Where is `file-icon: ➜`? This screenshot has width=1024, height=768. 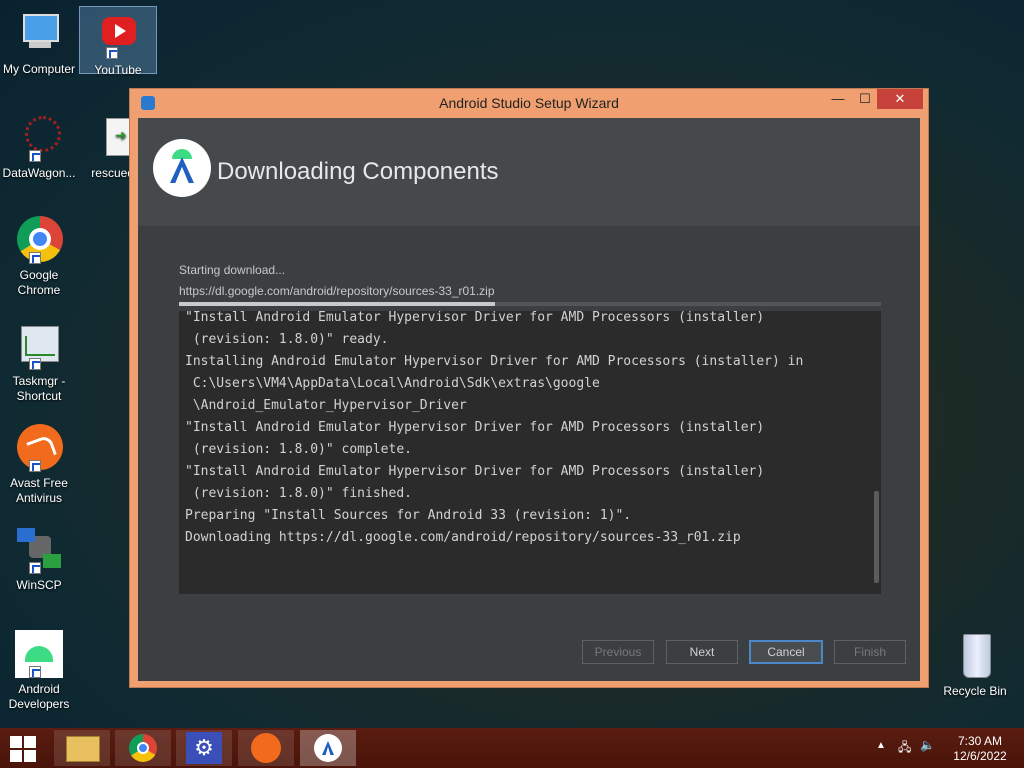 file-icon: ➜ is located at coordinates (108, 138).